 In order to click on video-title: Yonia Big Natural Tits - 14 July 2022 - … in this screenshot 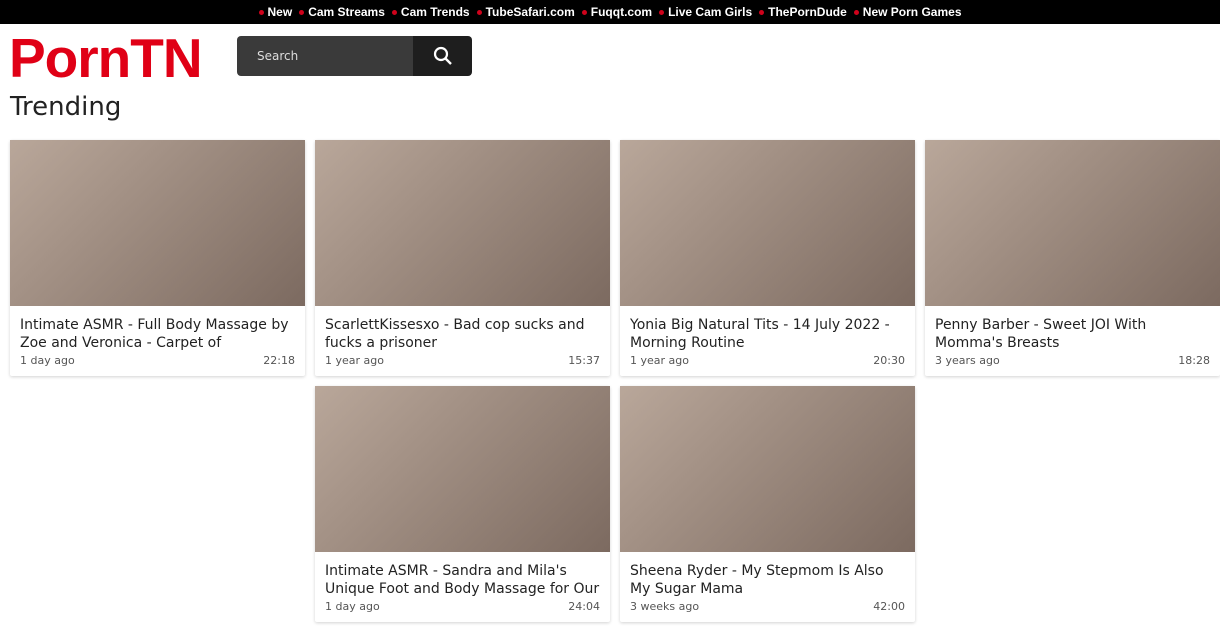, I will do `click(767, 329)`.